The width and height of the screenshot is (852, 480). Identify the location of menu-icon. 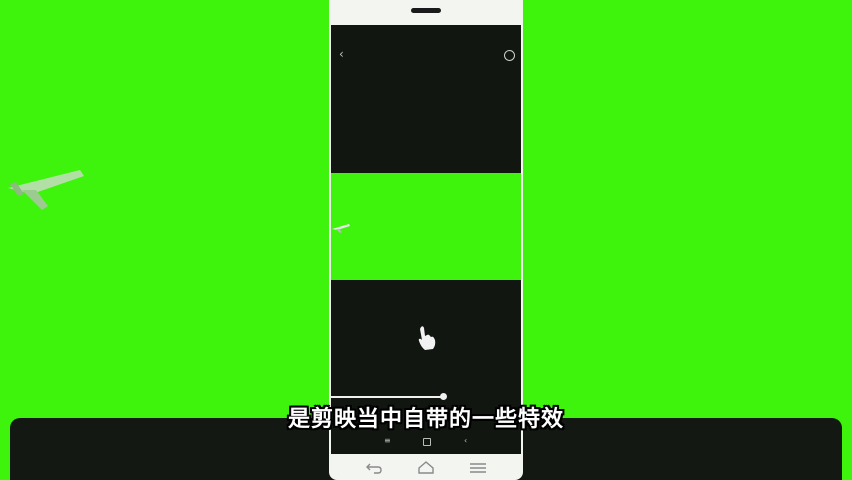
(478, 468).